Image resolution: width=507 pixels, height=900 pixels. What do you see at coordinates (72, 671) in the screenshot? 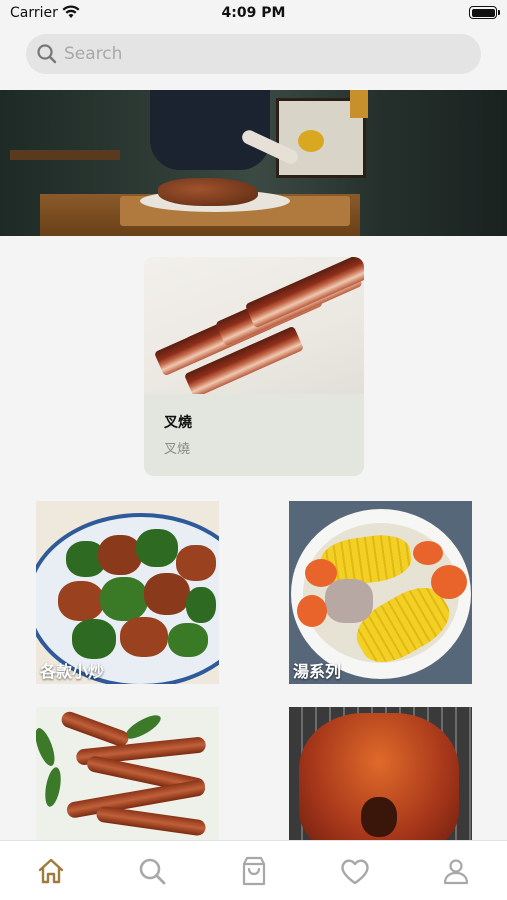
I see `category-label: 各款小炒` at bounding box center [72, 671].